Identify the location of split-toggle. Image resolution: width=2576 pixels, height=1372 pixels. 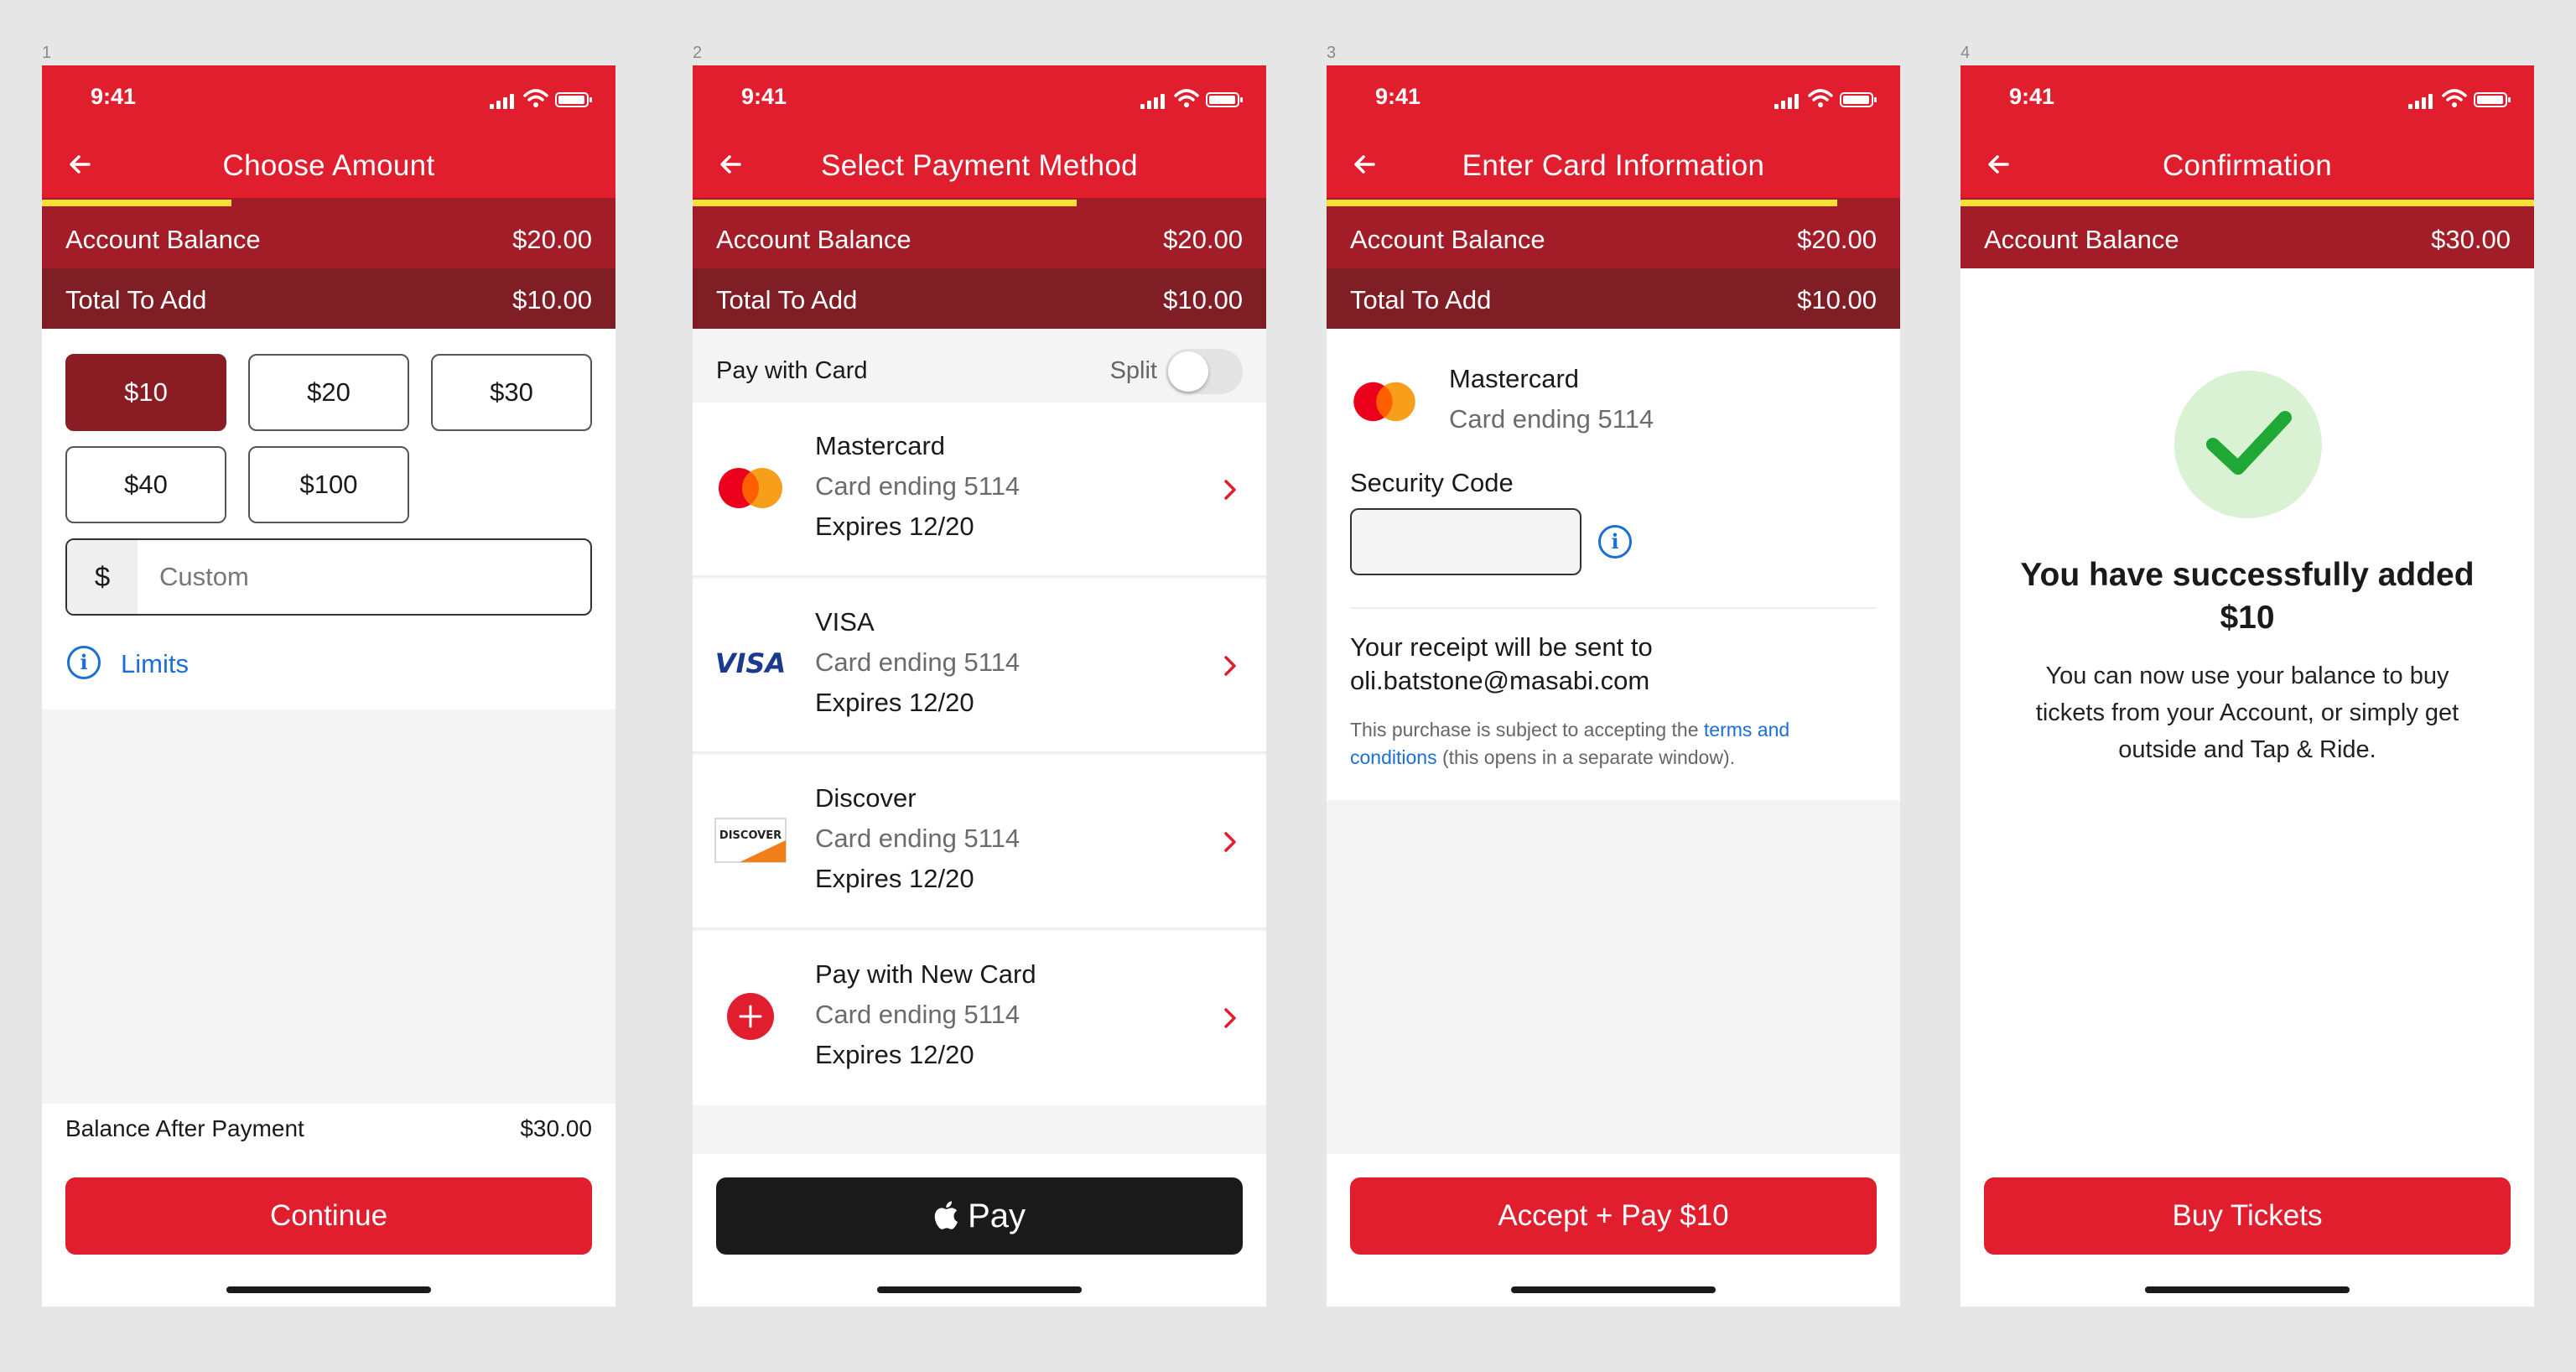
(1204, 372).